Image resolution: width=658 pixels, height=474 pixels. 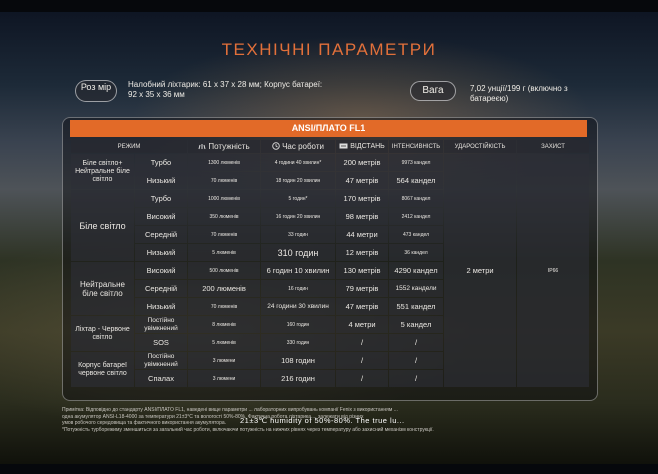 What do you see at coordinates (362, 288) in the screenshot?
I see `distance-cell: 79 метрів` at bounding box center [362, 288].